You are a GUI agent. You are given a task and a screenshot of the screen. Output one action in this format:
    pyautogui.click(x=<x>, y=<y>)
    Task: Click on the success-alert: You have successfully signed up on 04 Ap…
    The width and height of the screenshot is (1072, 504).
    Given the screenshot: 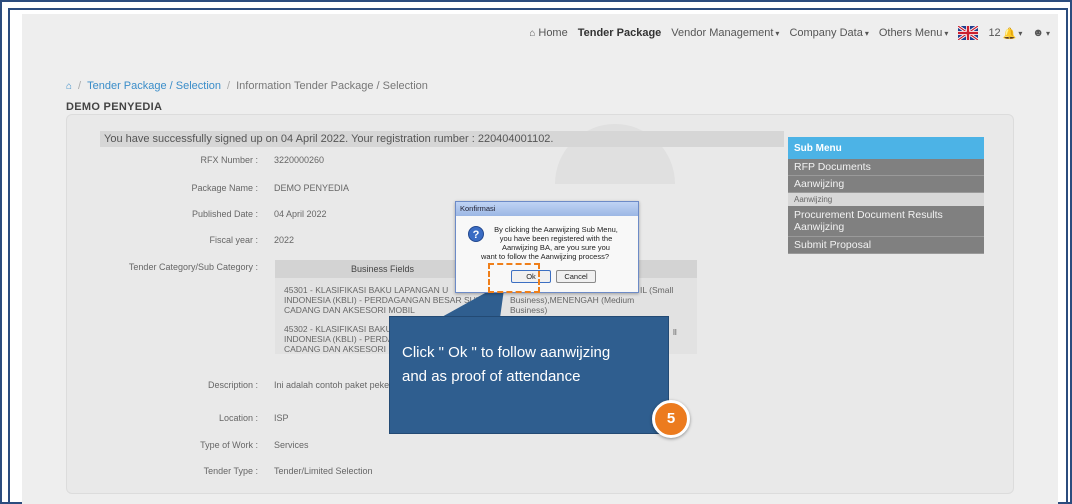 What is the action you would take?
    pyautogui.click(x=442, y=139)
    